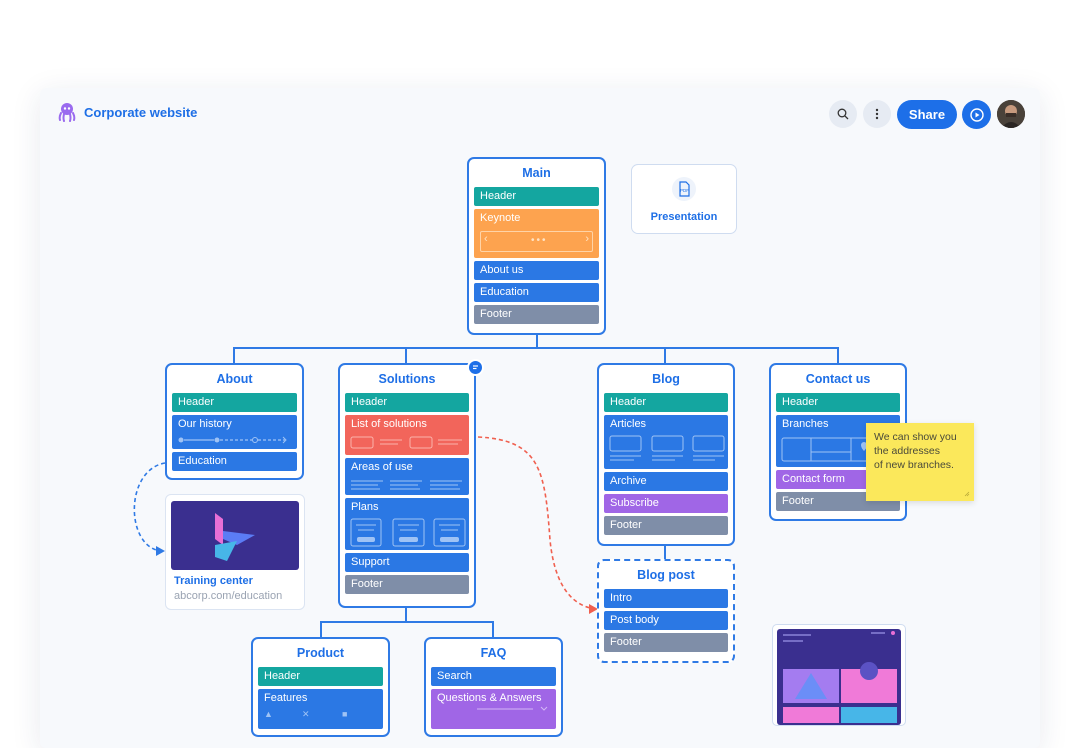  I want to click on card-title: Product, so click(320, 653).